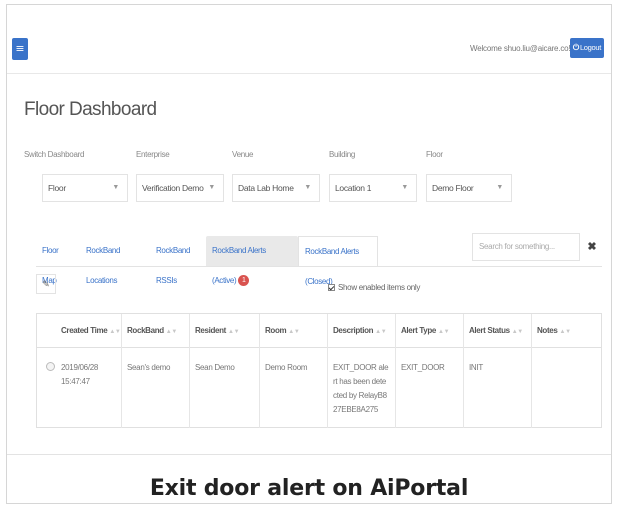 This screenshot has height=508, width=618. I want to click on column-header-notes: Notes ▲▼, so click(551, 331).